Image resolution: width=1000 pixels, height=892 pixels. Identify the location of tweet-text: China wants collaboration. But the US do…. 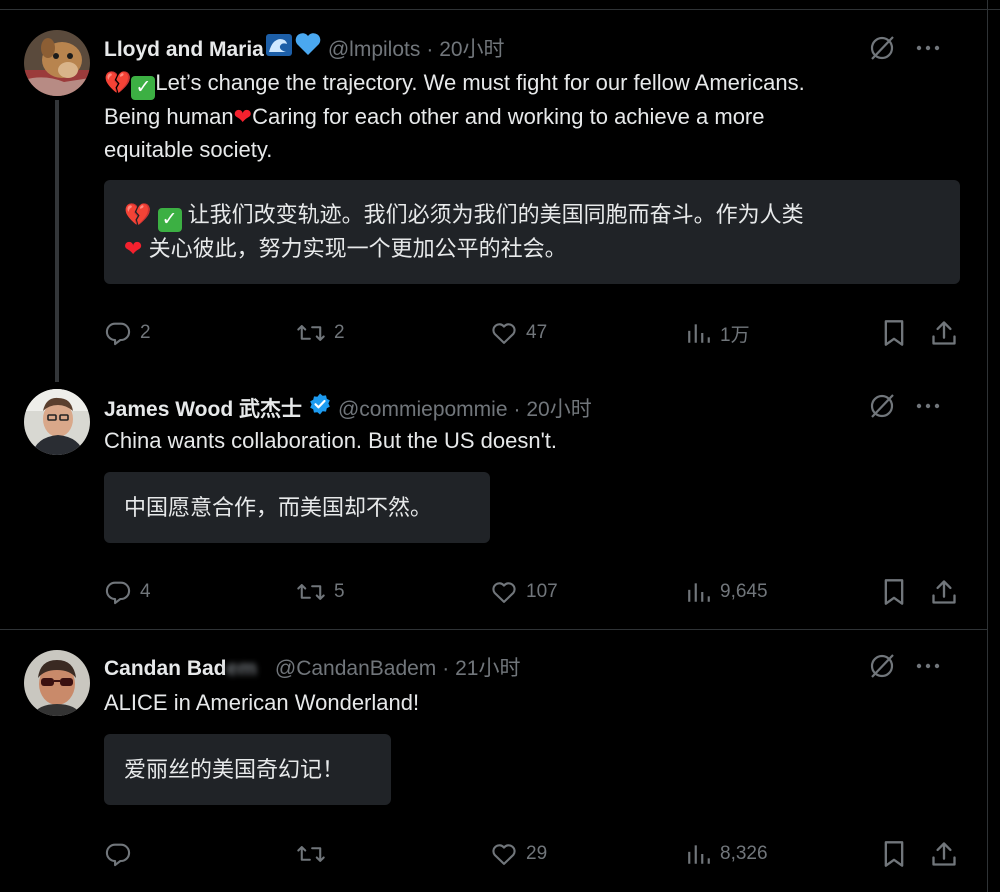
(331, 440).